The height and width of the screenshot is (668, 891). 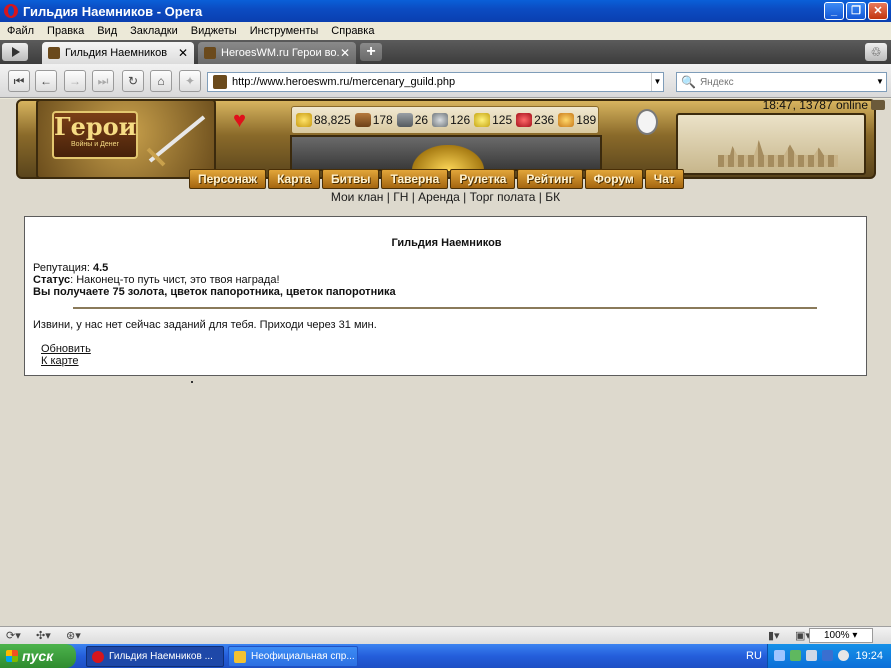 What do you see at coordinates (46, 81) in the screenshot?
I see `back-button: ←` at bounding box center [46, 81].